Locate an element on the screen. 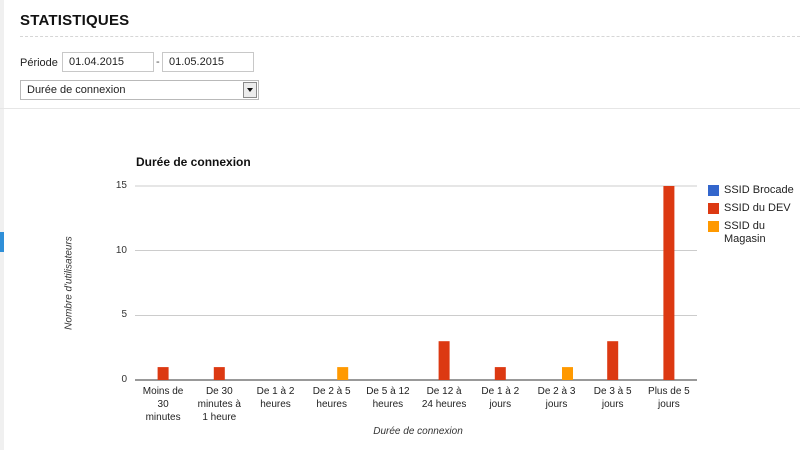 This screenshot has width=800, height=450. x-tick-label-line: De 5 à 12 is located at coordinates (388, 391).